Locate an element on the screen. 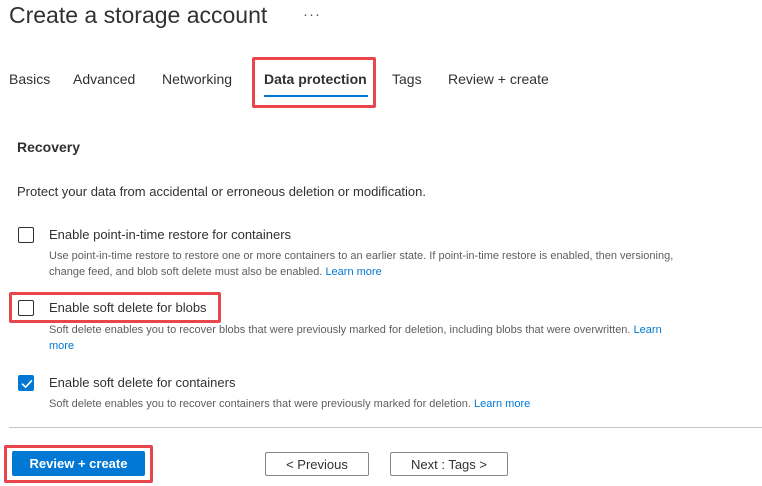 The height and width of the screenshot is (486, 762). checkbox-soft-delete-containers is located at coordinates (26, 383).